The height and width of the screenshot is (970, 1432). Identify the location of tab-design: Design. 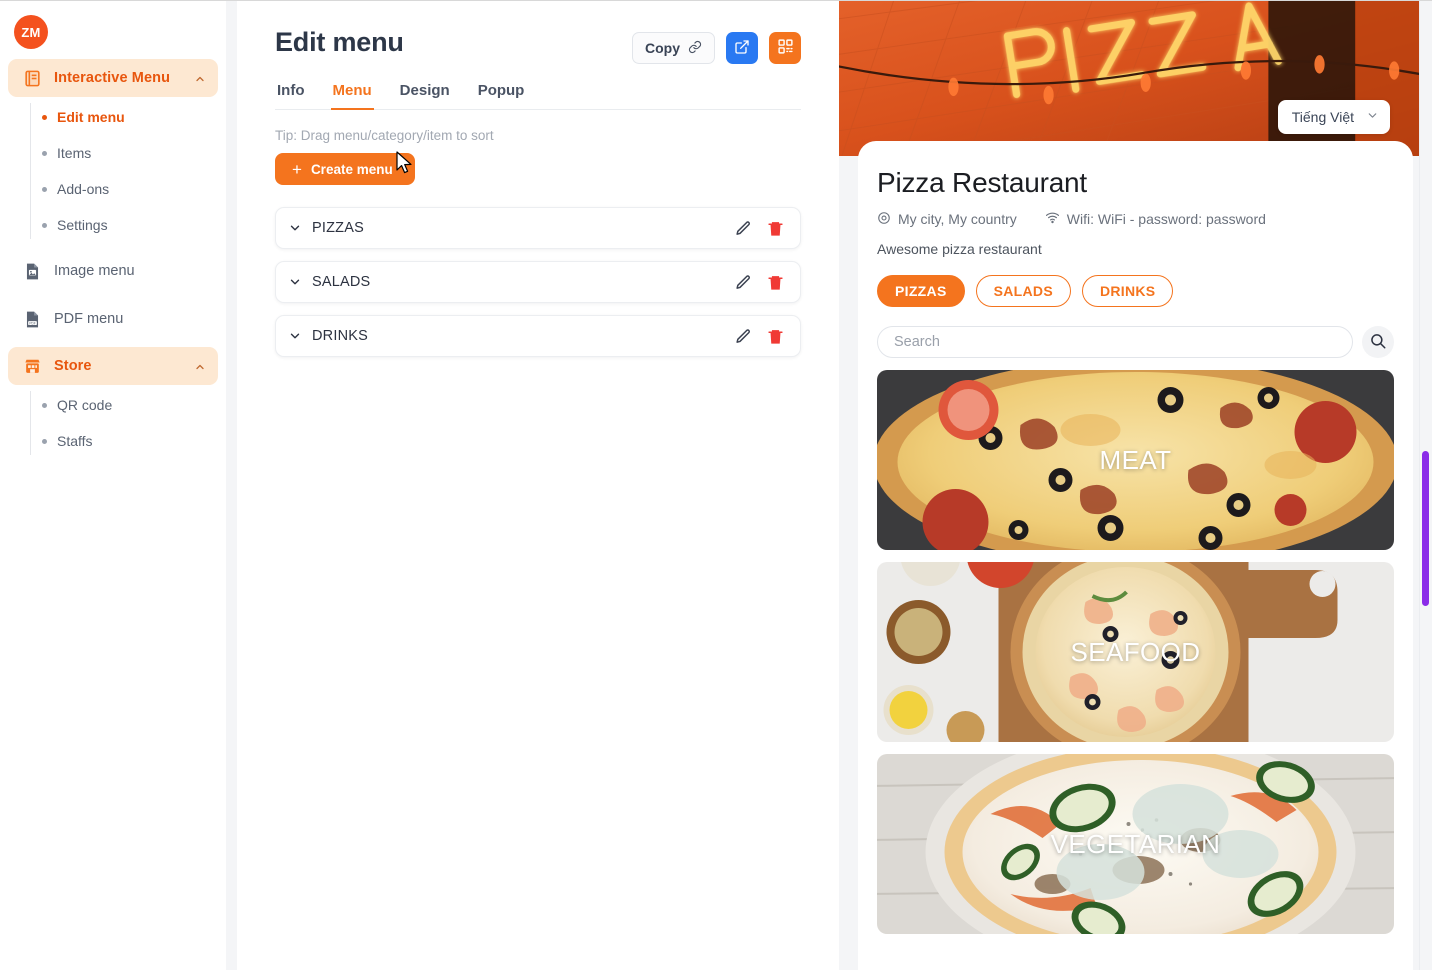
(425, 94).